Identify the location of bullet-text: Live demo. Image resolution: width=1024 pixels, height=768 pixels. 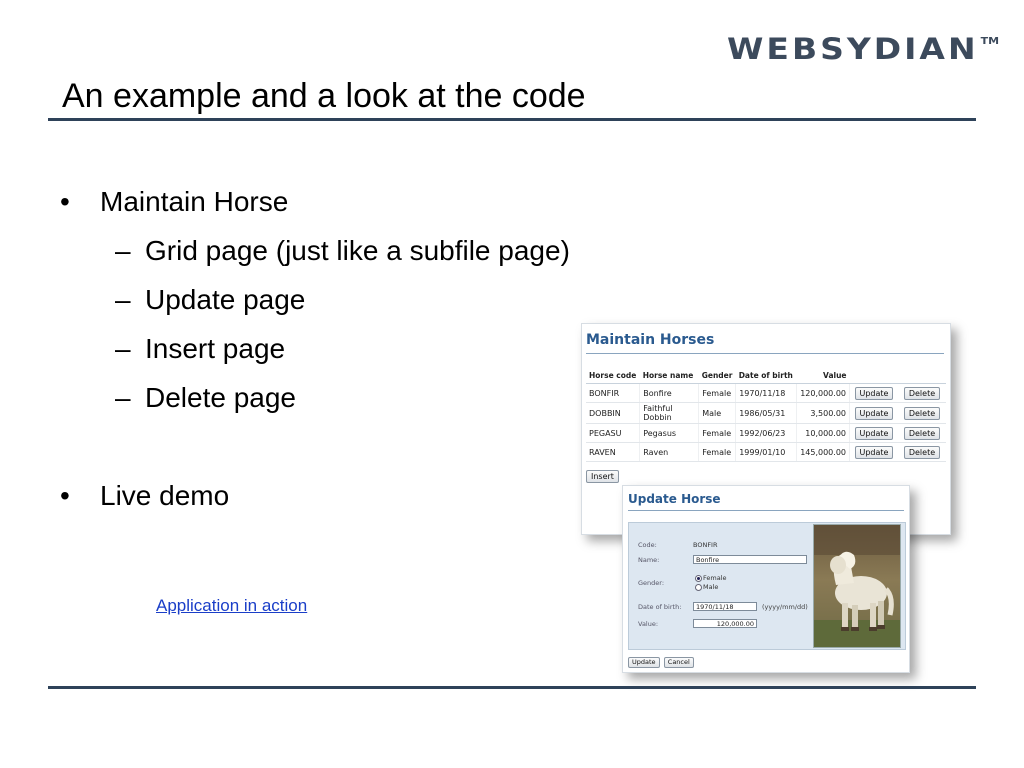
(165, 495).